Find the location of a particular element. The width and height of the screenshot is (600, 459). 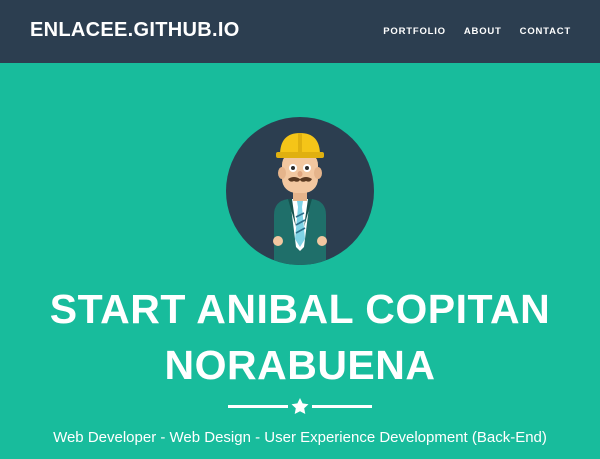

site-brand-link: ENLACEE.GITHUB.IO is located at coordinates (135, 30).